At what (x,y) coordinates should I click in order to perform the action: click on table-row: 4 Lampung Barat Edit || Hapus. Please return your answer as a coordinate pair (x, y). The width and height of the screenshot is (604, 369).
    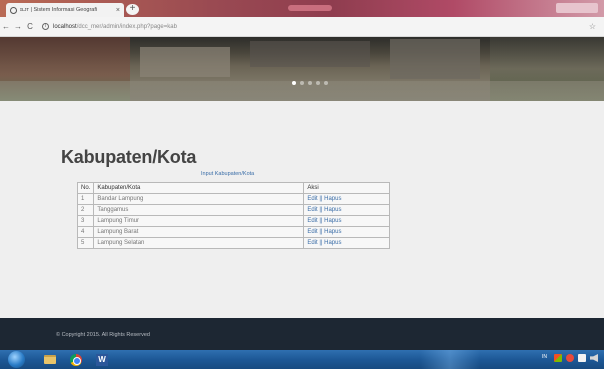
    Looking at the image, I should click on (233, 232).